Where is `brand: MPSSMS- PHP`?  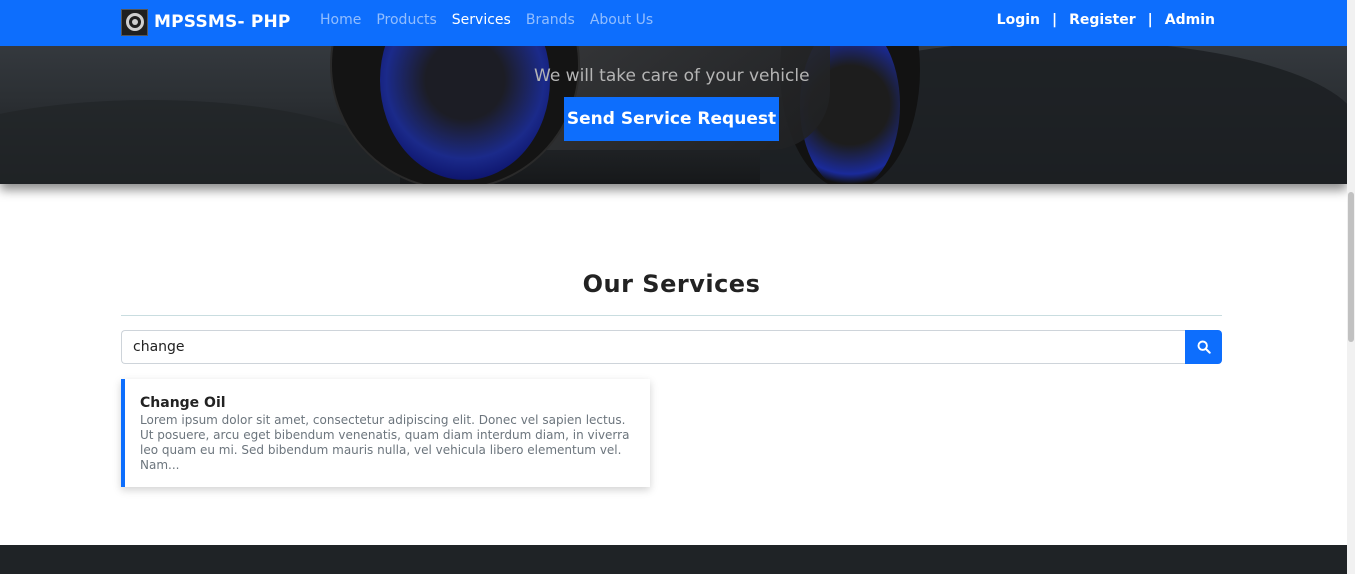
brand: MPSSMS- PHP is located at coordinates (206, 22).